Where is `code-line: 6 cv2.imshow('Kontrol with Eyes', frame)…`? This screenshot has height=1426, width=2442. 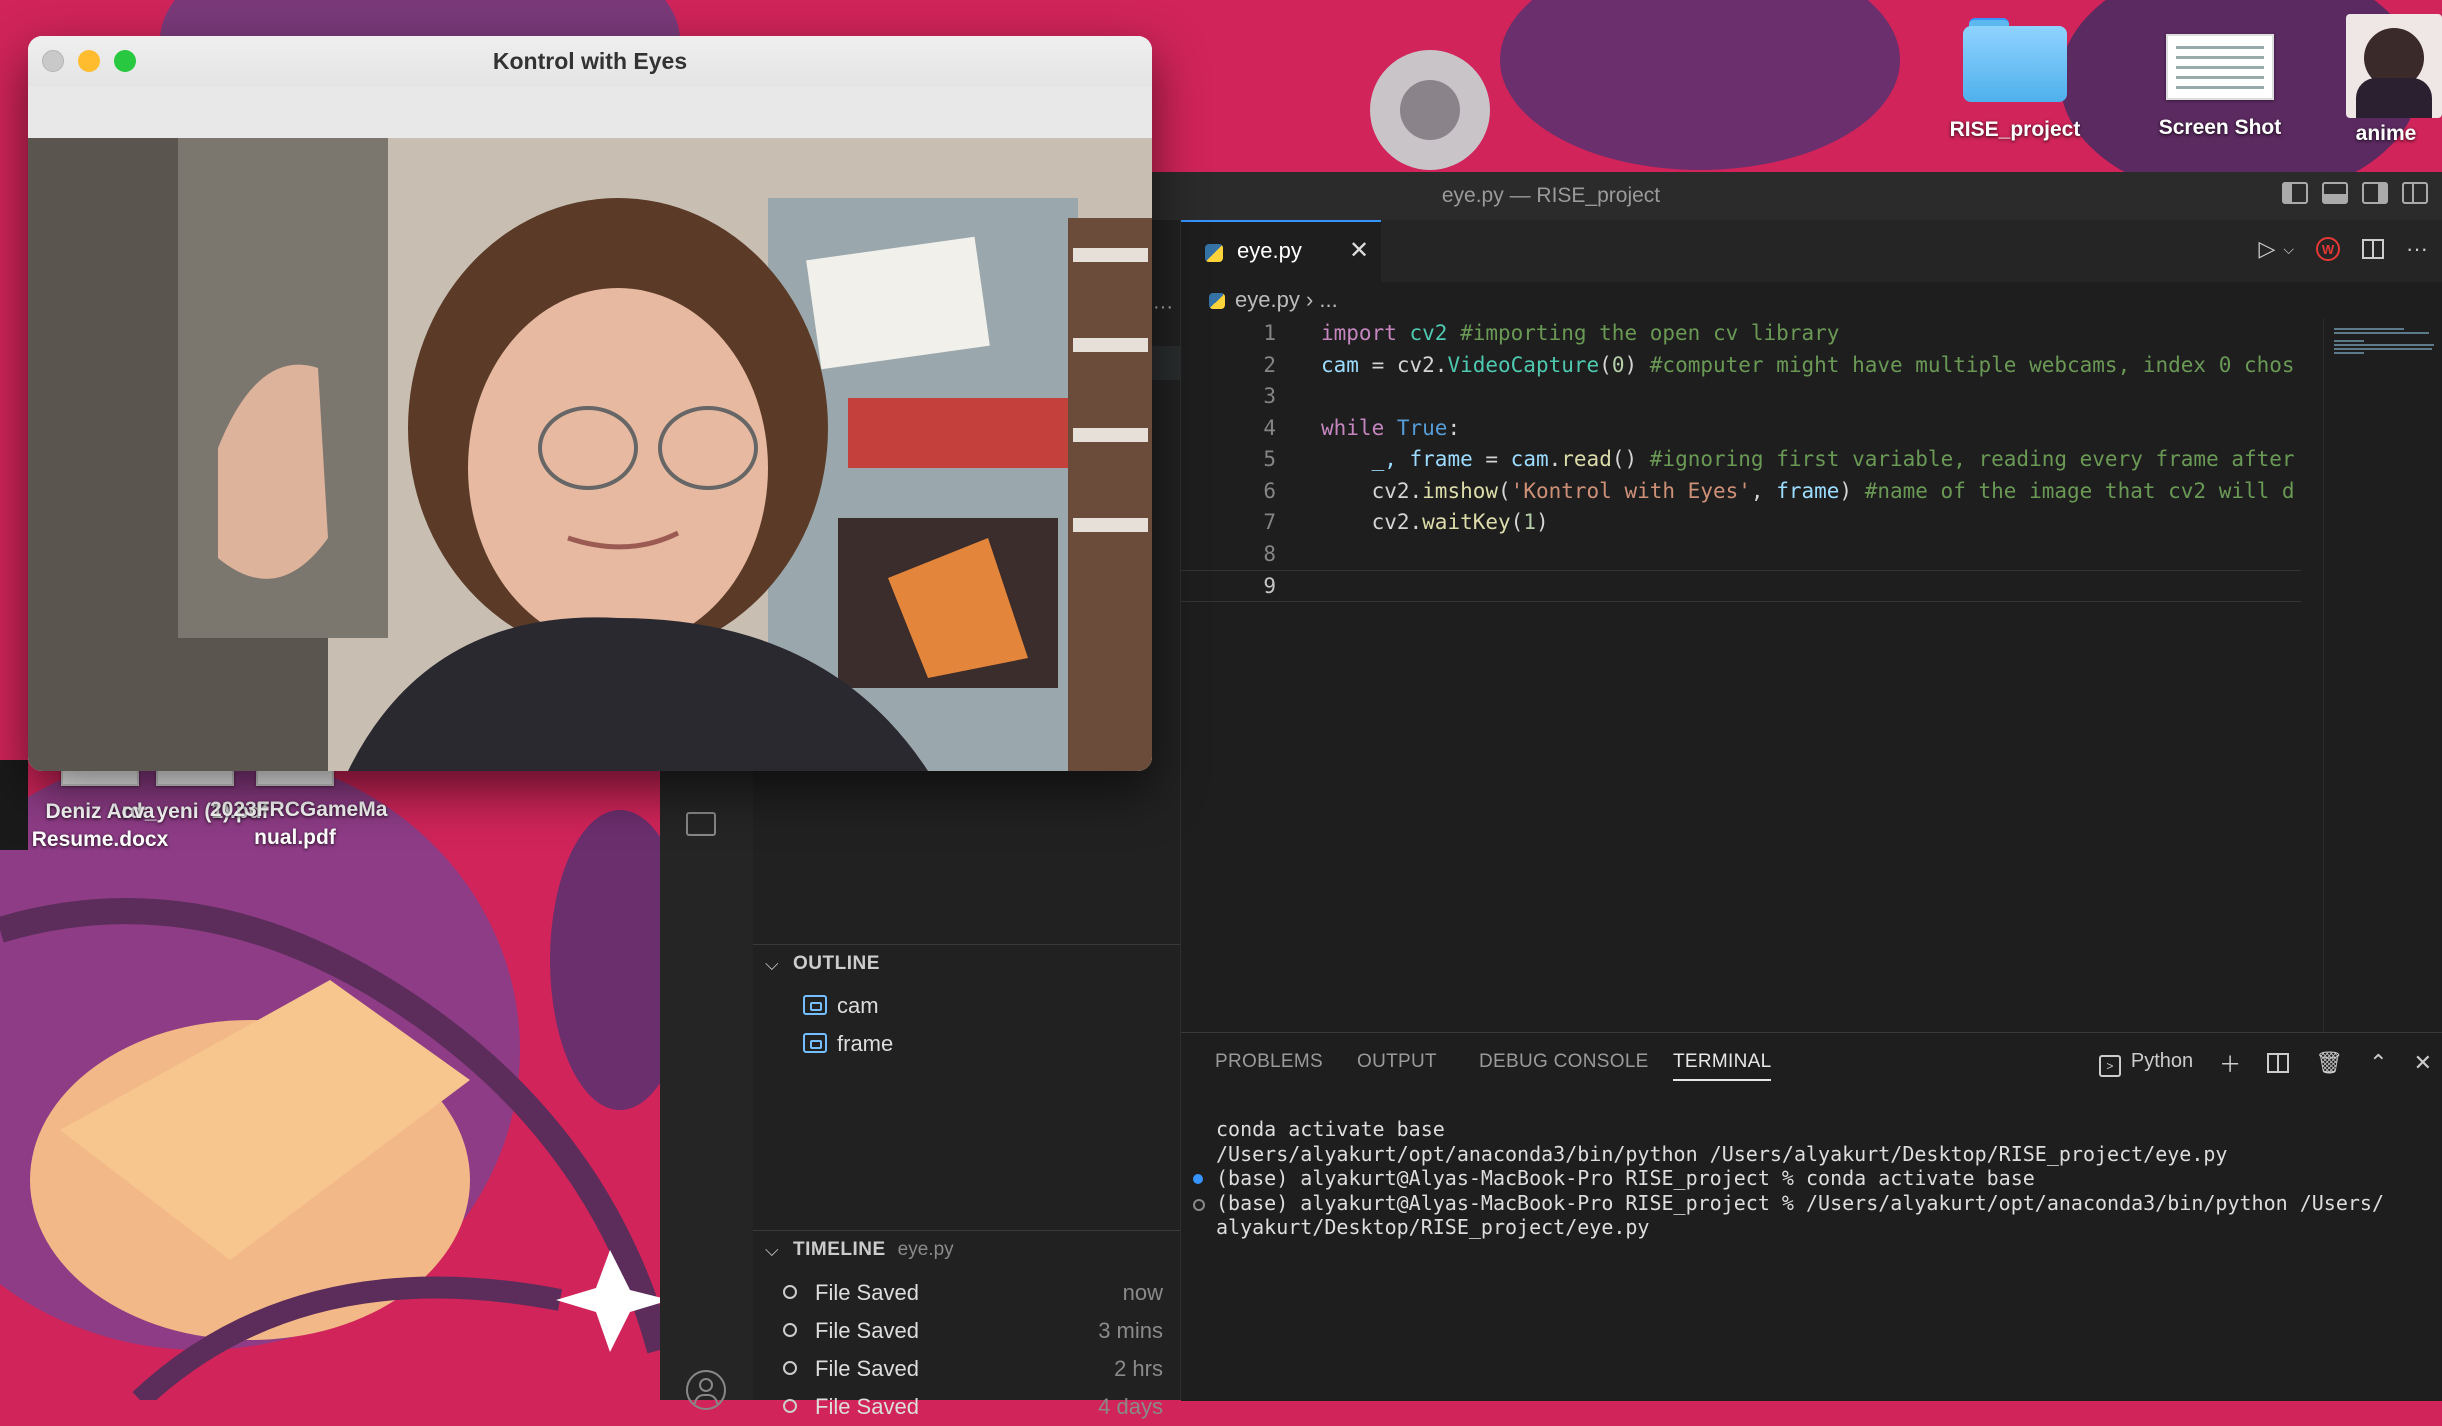
code-line: 6 cv2.imshow('Kontrol with Eyes', frame)… is located at coordinates (1779, 490).